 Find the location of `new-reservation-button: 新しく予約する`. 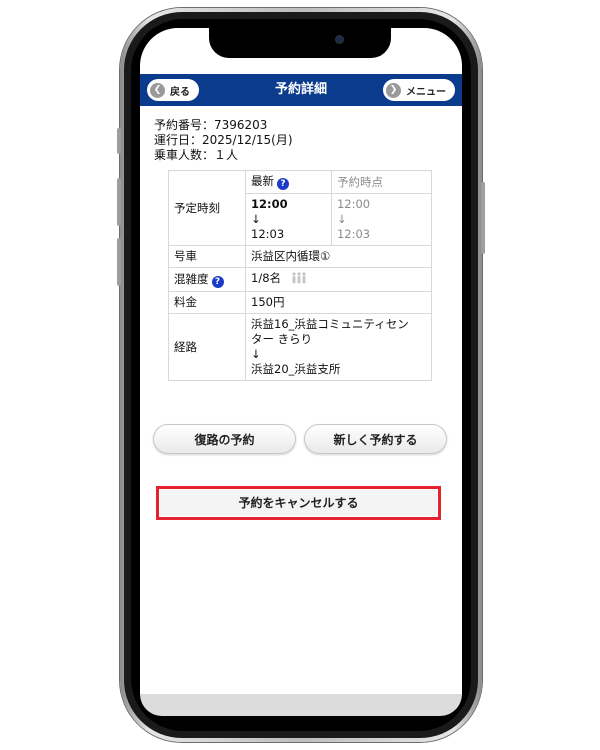

new-reservation-button: 新しく予約する is located at coordinates (375, 439).